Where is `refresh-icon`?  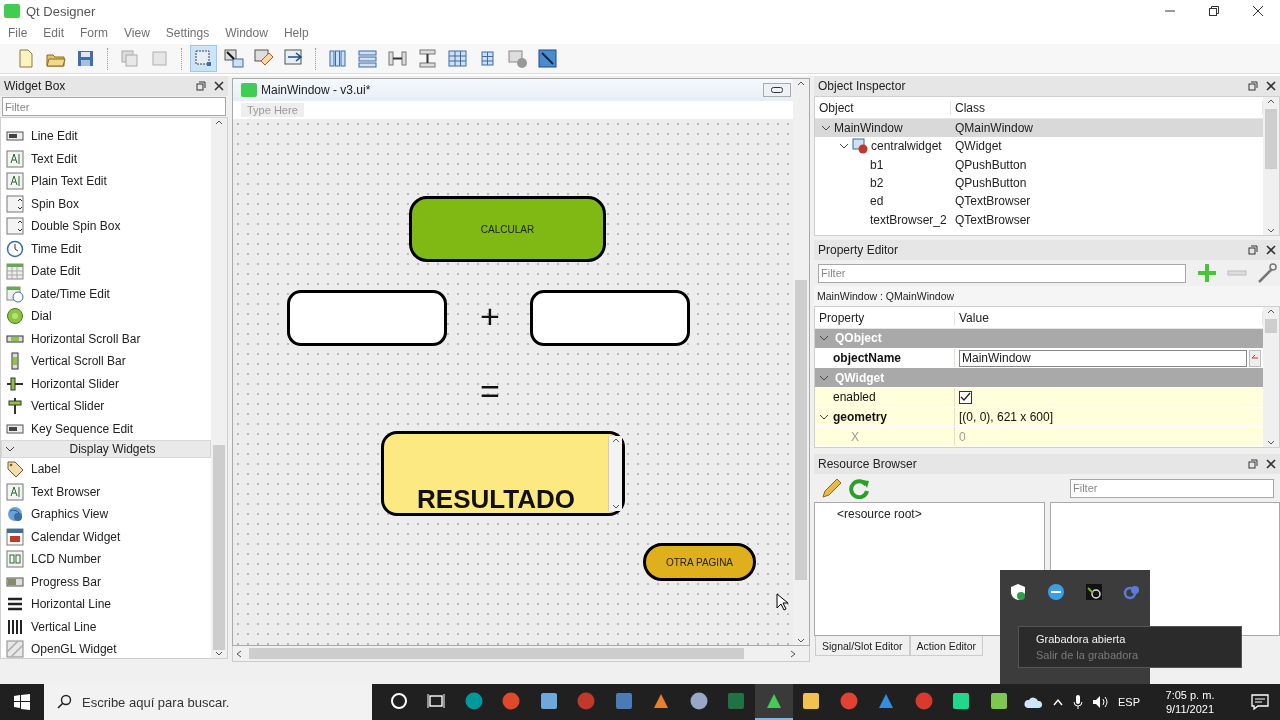 refresh-icon is located at coordinates (859, 488).